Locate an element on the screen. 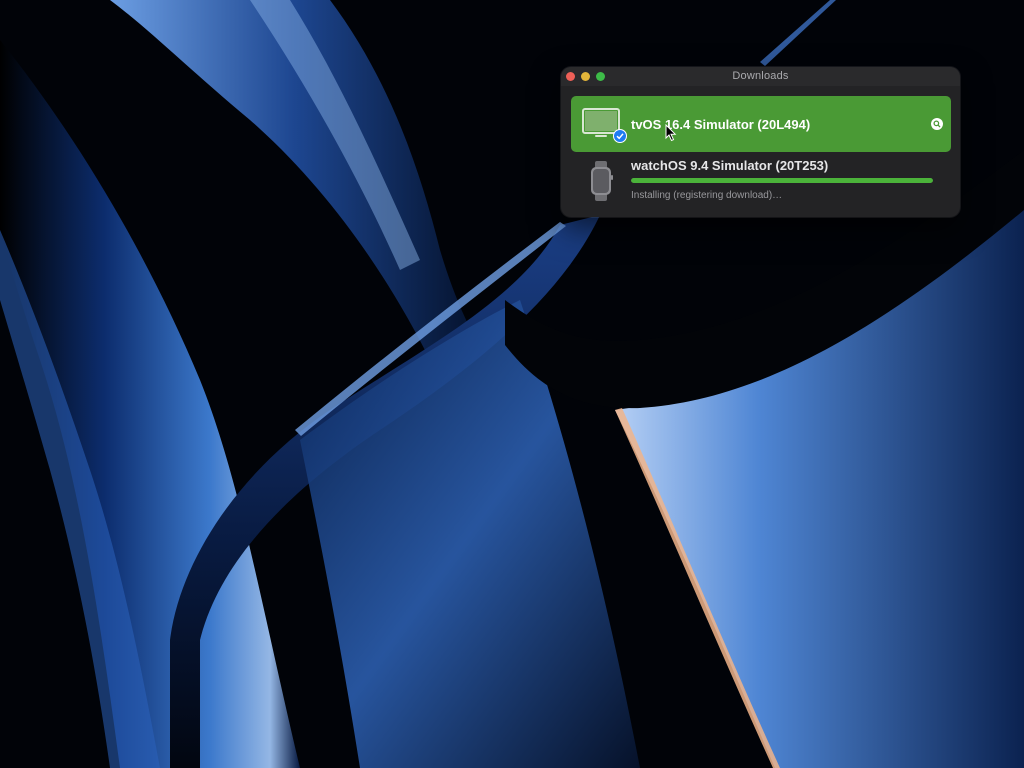 Image resolution: width=1024 pixels, height=768 pixels. download-progress-bar is located at coordinates (782, 180).